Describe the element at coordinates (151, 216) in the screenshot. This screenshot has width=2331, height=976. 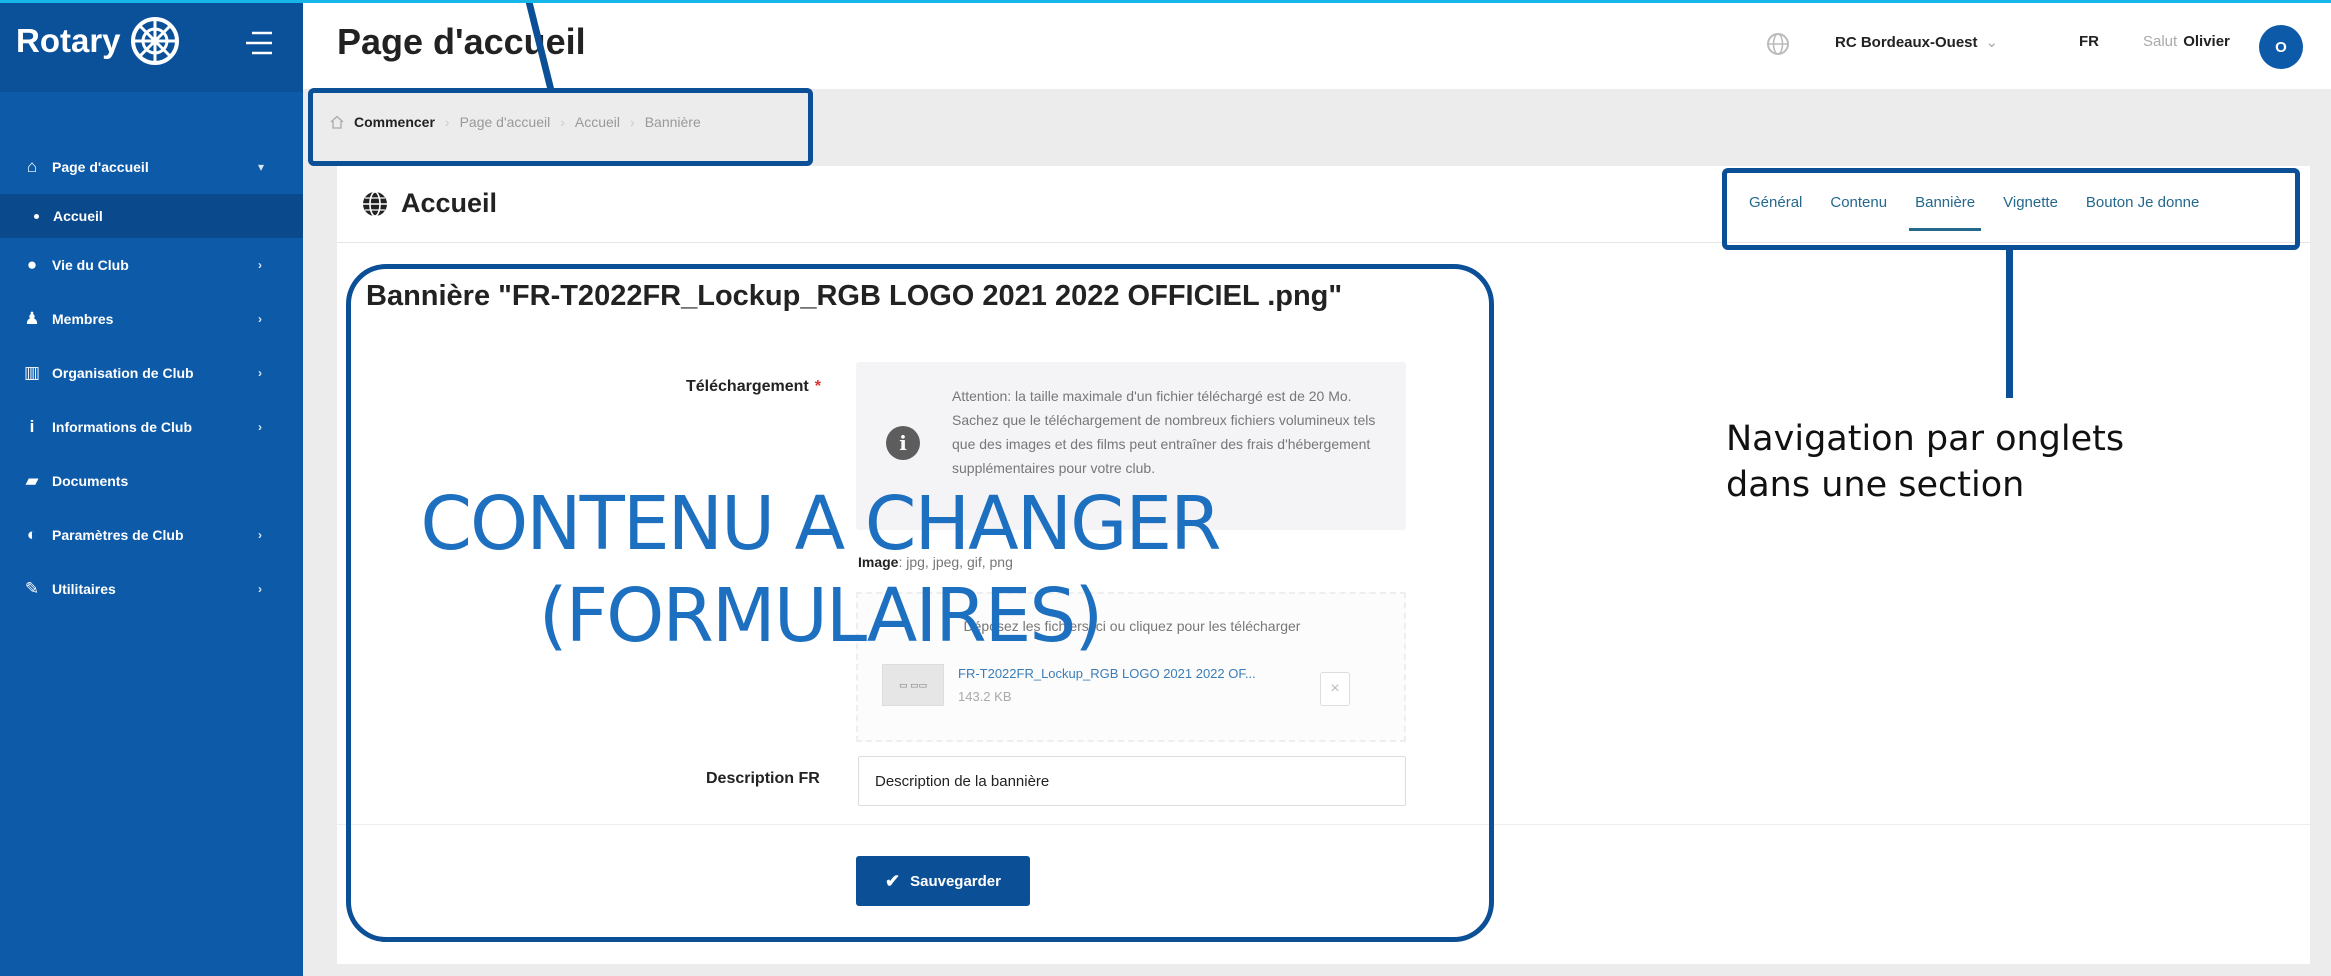
I see `sidebar-subitem-accueil: Accueil` at that location.